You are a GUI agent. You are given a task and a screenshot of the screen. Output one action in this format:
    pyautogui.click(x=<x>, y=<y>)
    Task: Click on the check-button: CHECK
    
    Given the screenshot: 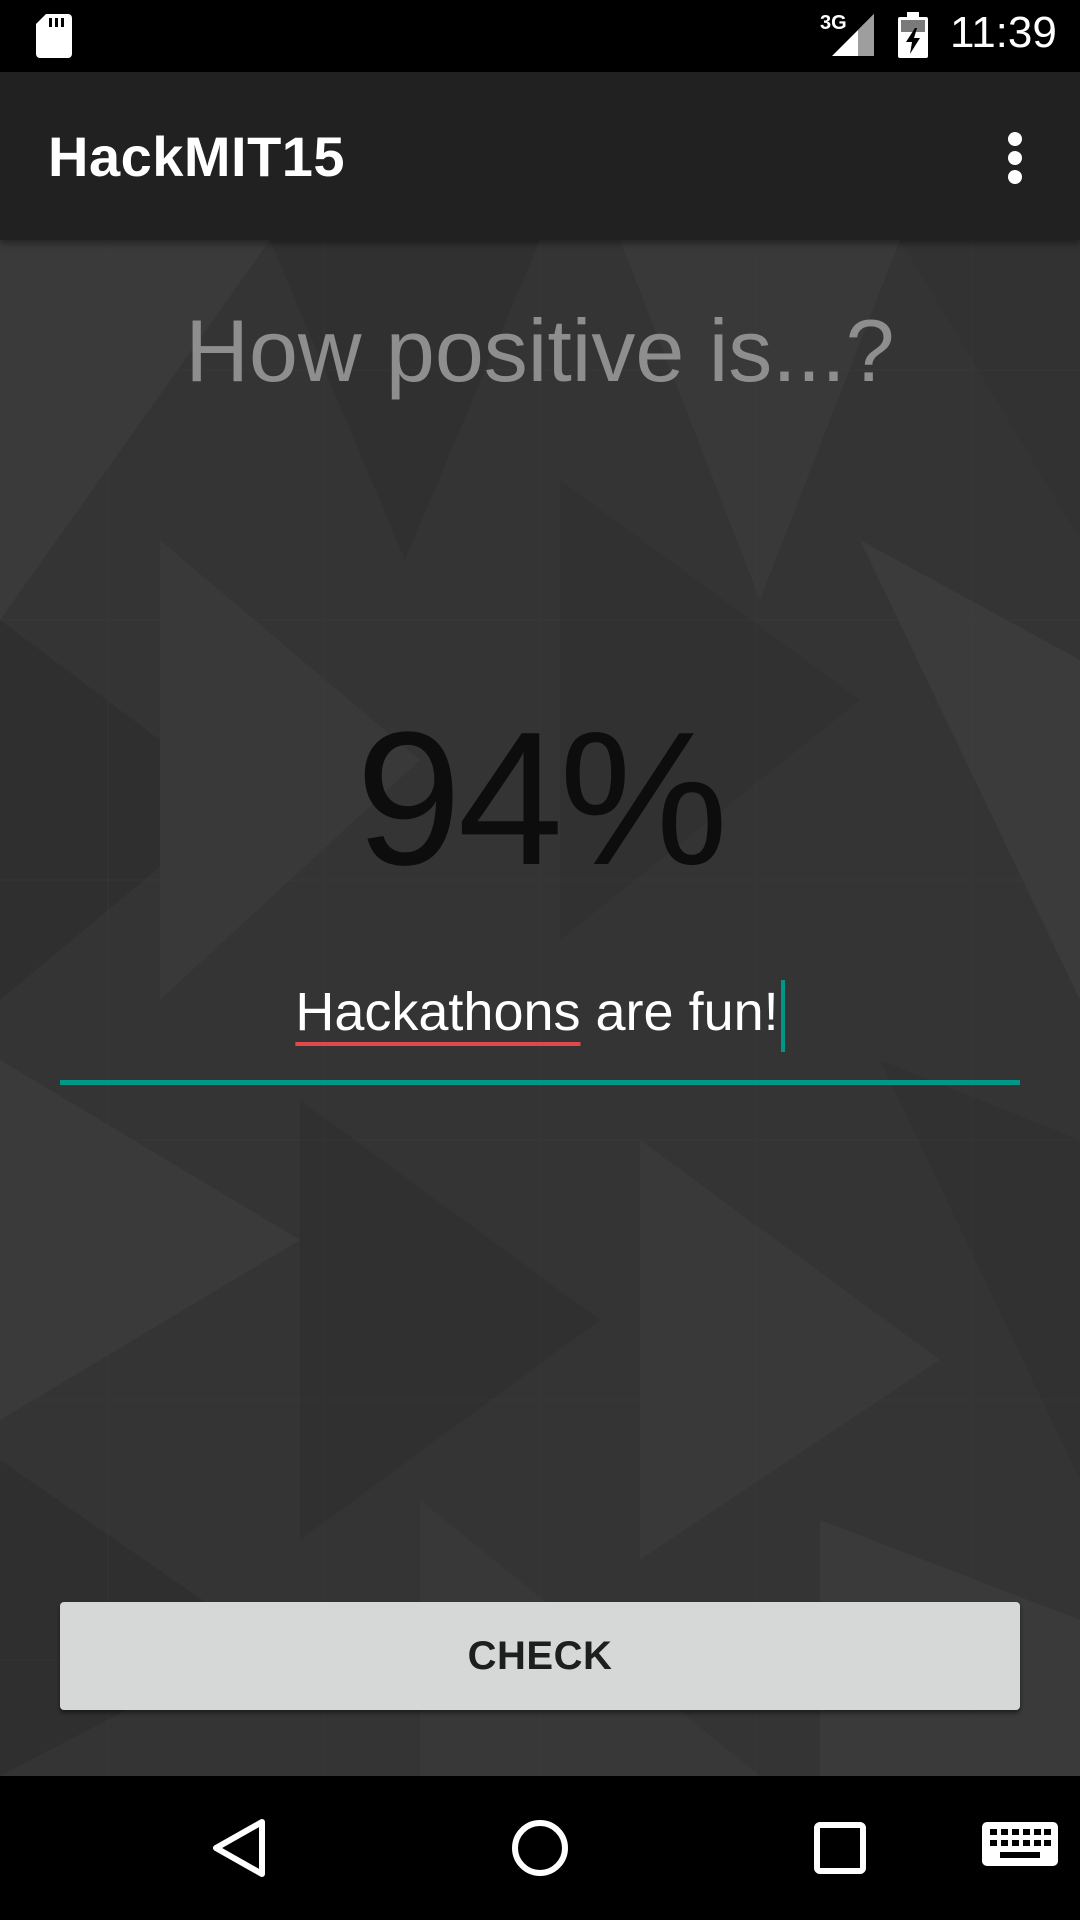 What is the action you would take?
    pyautogui.click(x=540, y=1656)
    